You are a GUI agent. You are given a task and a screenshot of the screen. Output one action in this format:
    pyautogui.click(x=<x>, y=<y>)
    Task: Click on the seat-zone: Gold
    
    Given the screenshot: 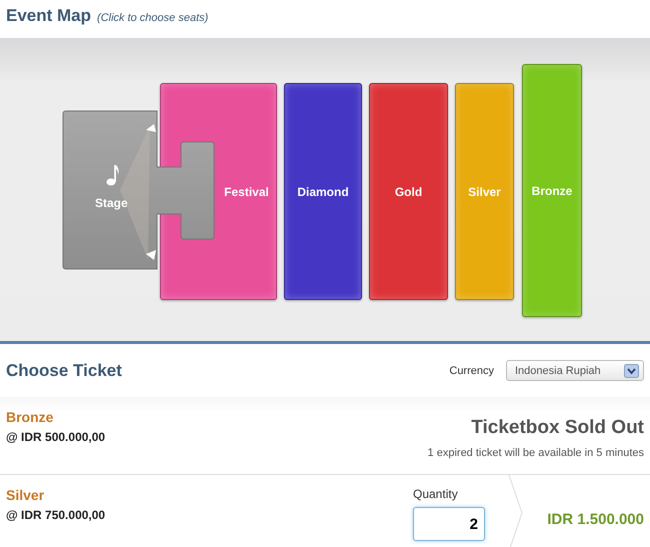 What is the action you would take?
    pyautogui.click(x=408, y=191)
    